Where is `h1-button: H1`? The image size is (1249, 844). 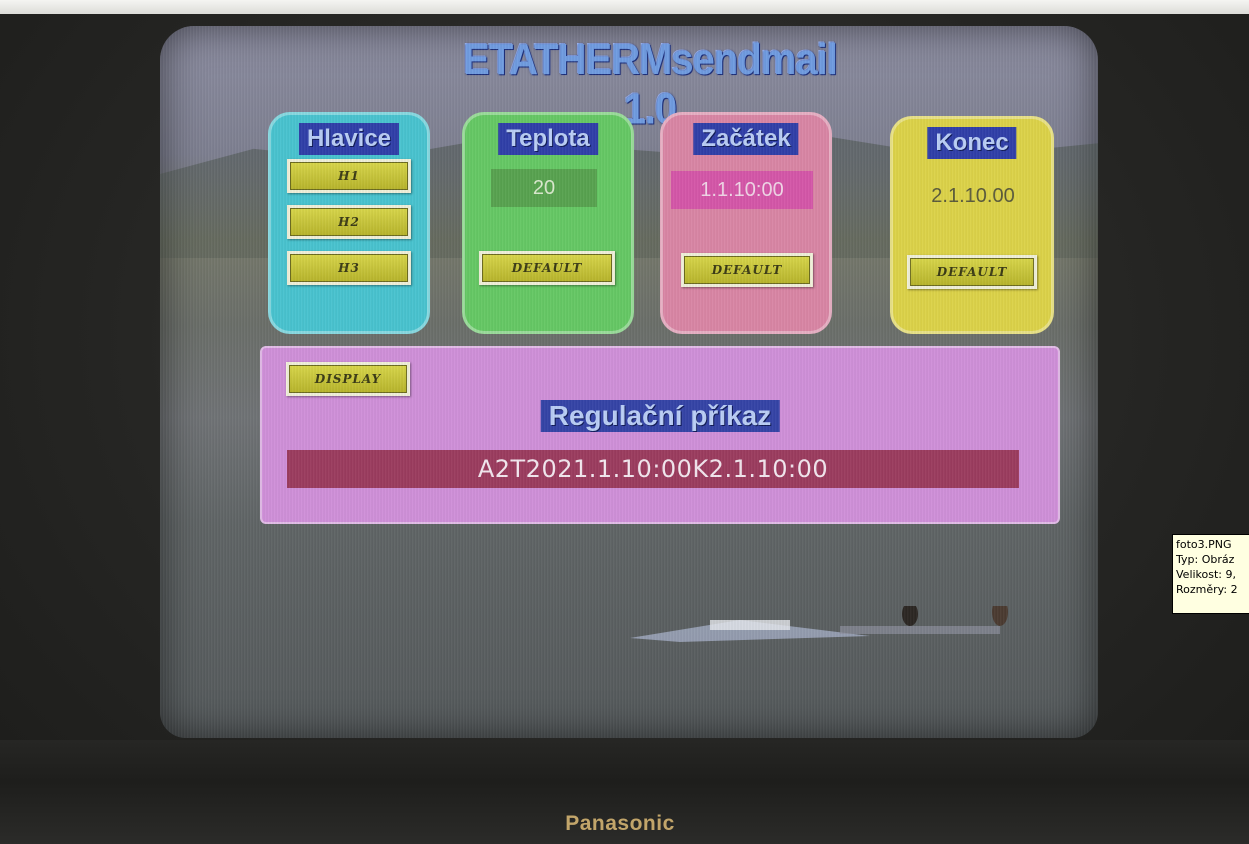
h1-button: H1 is located at coordinates (349, 176).